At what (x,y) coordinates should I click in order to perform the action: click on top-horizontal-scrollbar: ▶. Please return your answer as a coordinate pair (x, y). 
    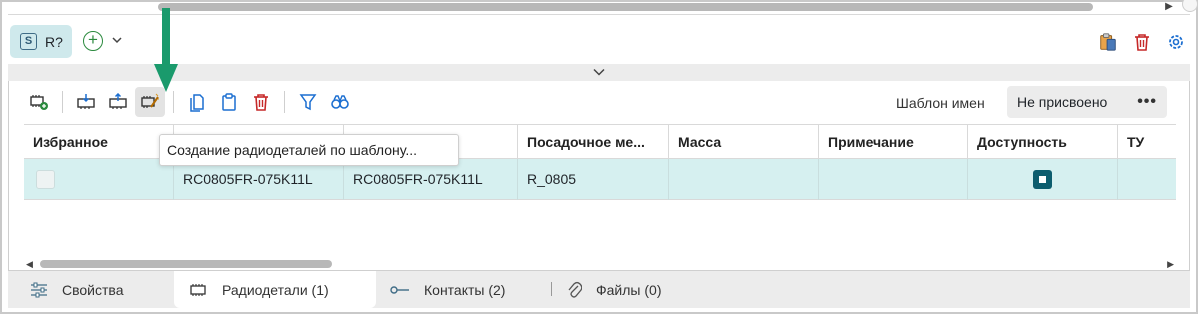
    Looking at the image, I should click on (603, 7).